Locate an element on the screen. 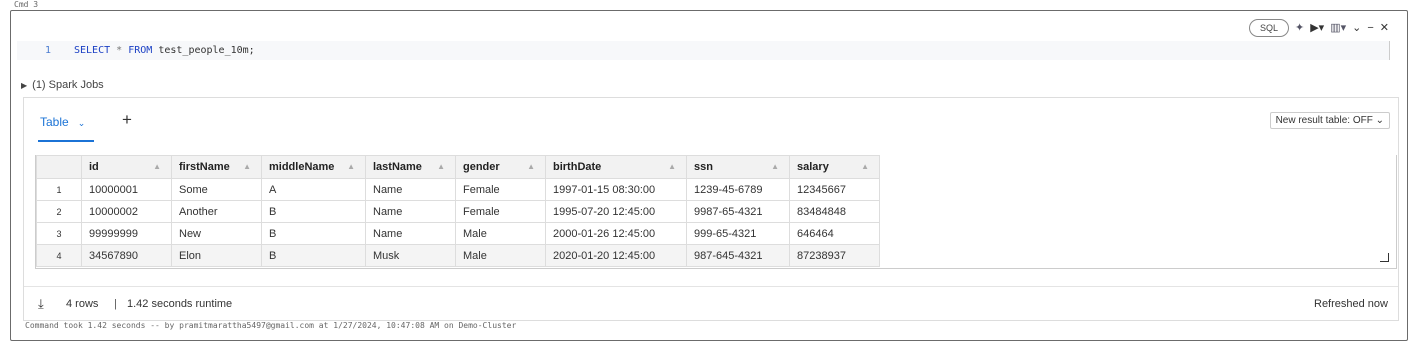 Image resolution: width=1418 pixels, height=348 pixels. minimize-icon: − is located at coordinates (1370, 28).